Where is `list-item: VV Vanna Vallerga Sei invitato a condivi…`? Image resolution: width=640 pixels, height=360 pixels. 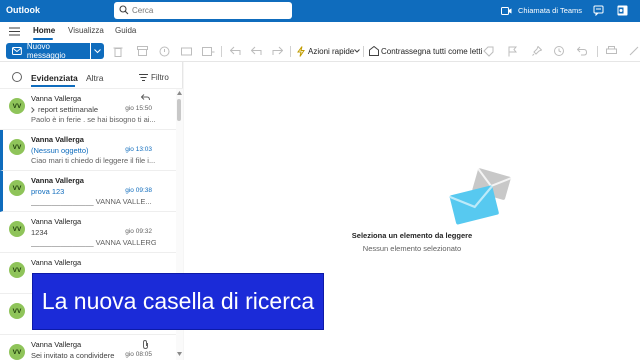
list-item: VV Vanna Vallerga Sei invitato a condivi… is located at coordinates (88, 347).